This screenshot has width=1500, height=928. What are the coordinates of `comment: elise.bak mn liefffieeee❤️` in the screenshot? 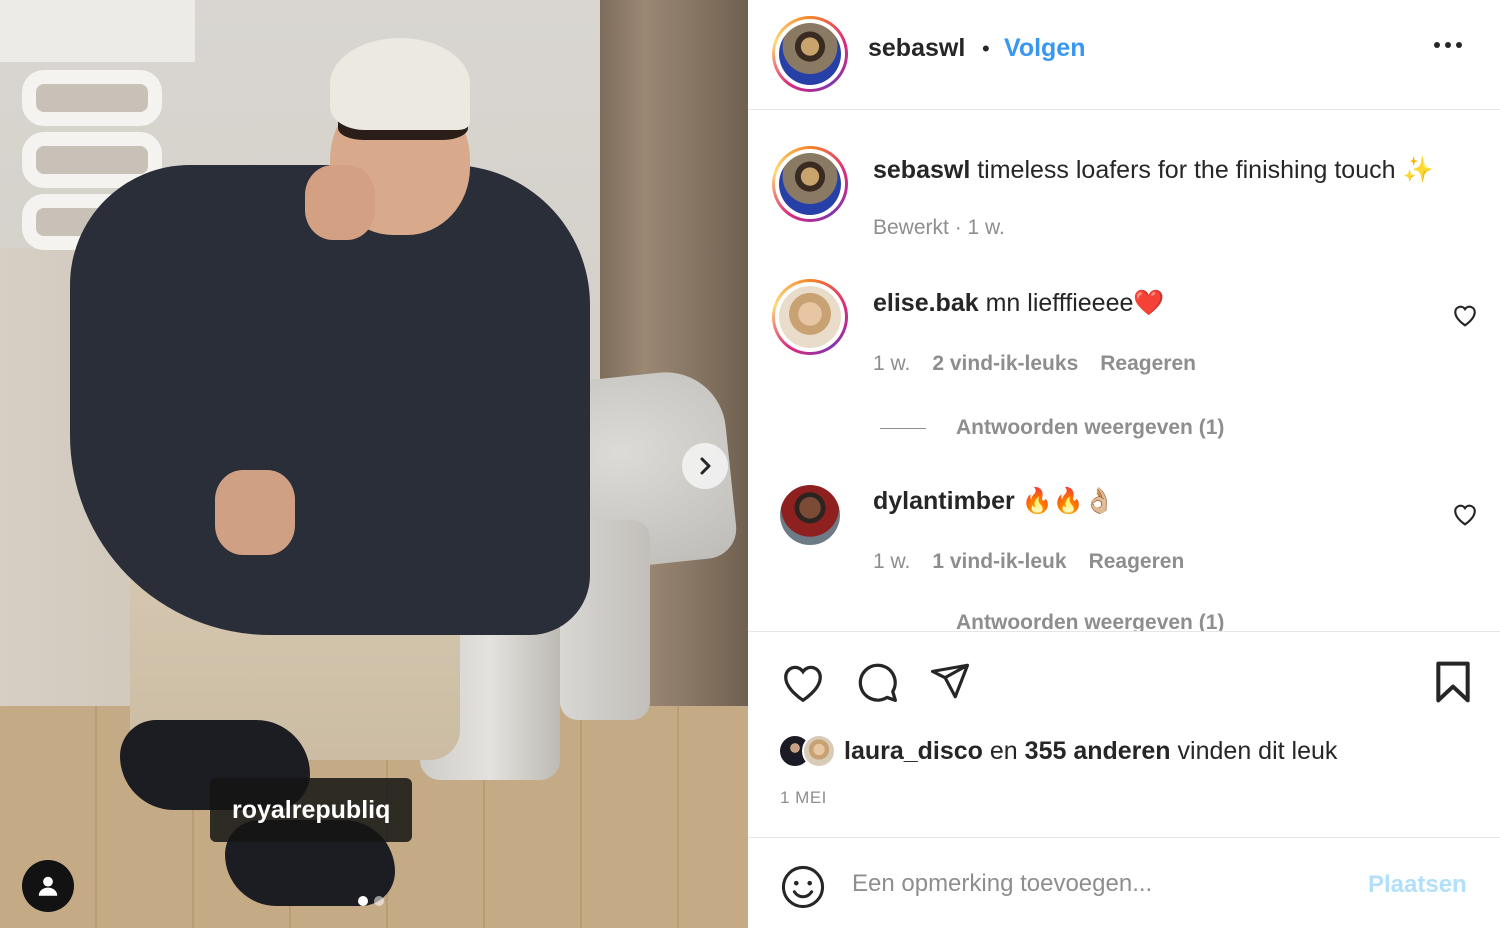 It's located at (1019, 303).